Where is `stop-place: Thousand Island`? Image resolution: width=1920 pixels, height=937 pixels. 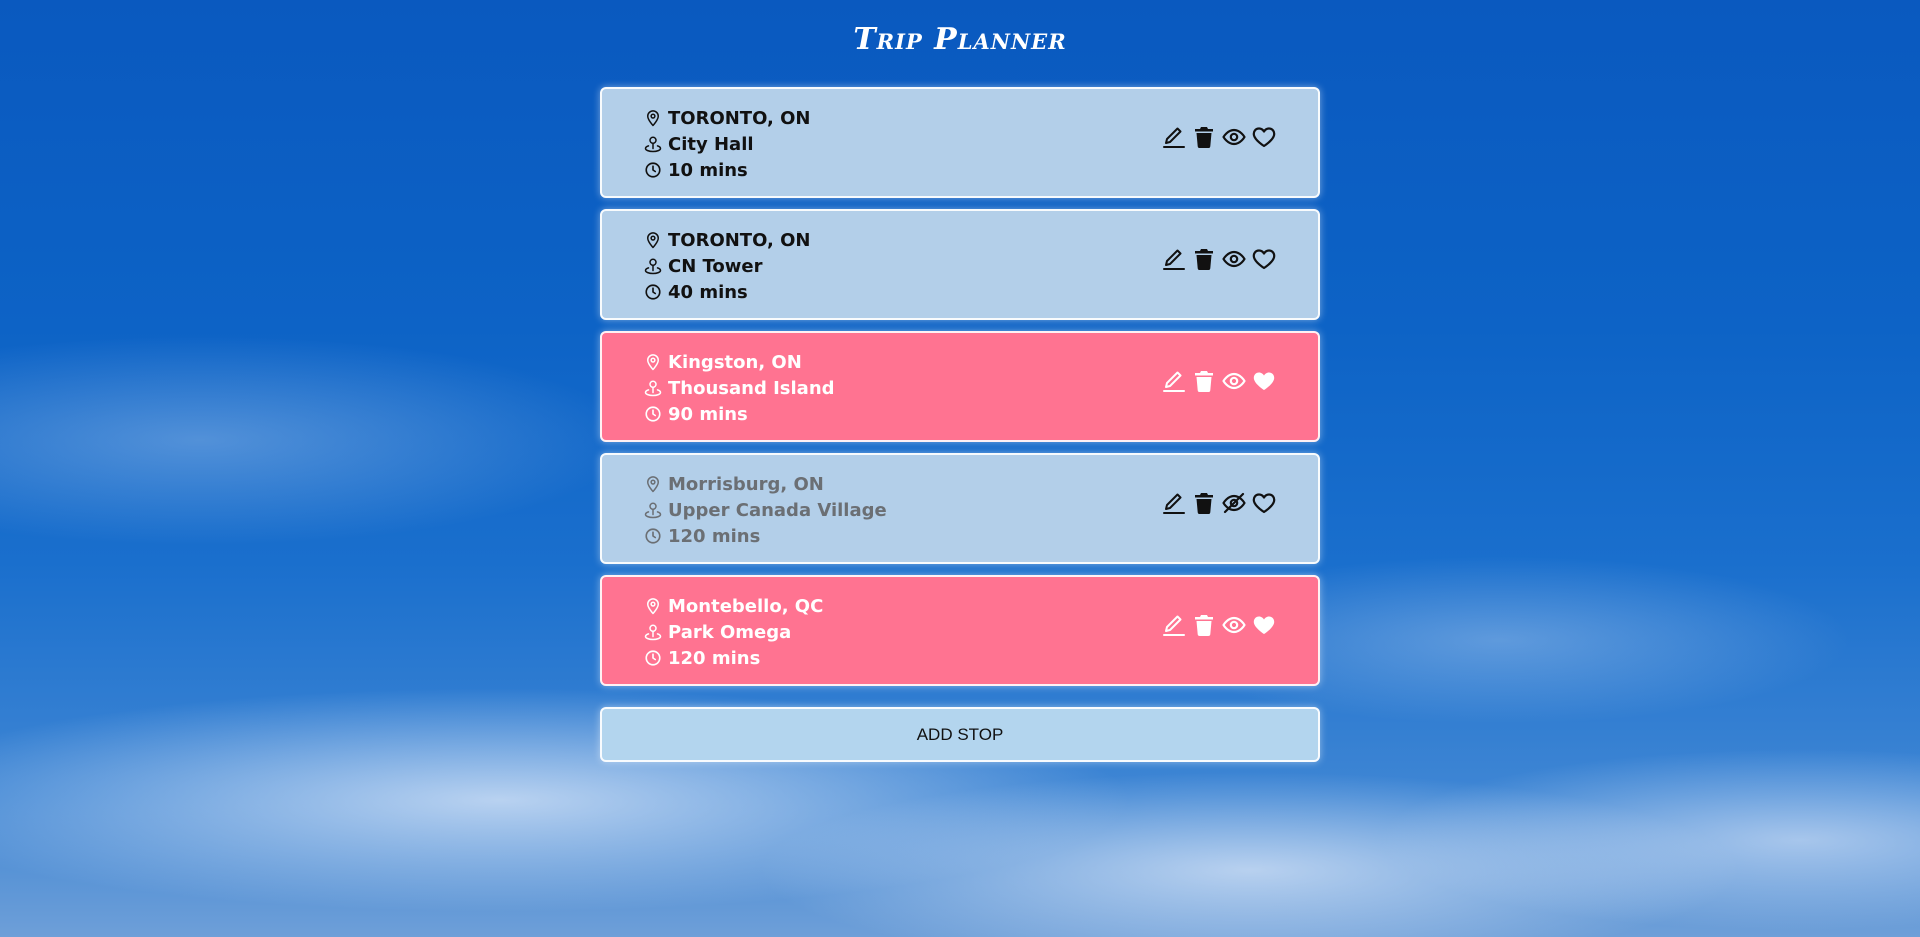
stop-place: Thousand Island is located at coordinates (751, 388).